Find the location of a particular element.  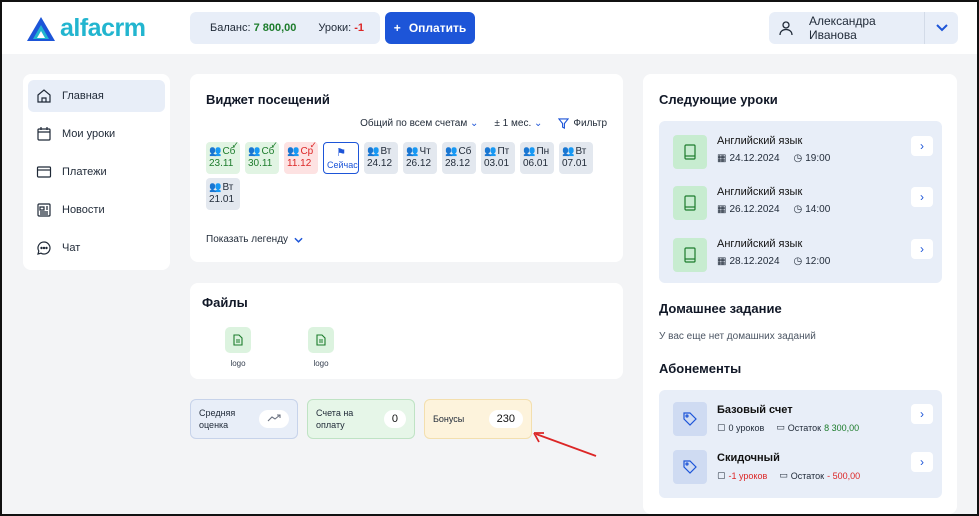

visits-title: Виджет посещений is located at coordinates (268, 99).